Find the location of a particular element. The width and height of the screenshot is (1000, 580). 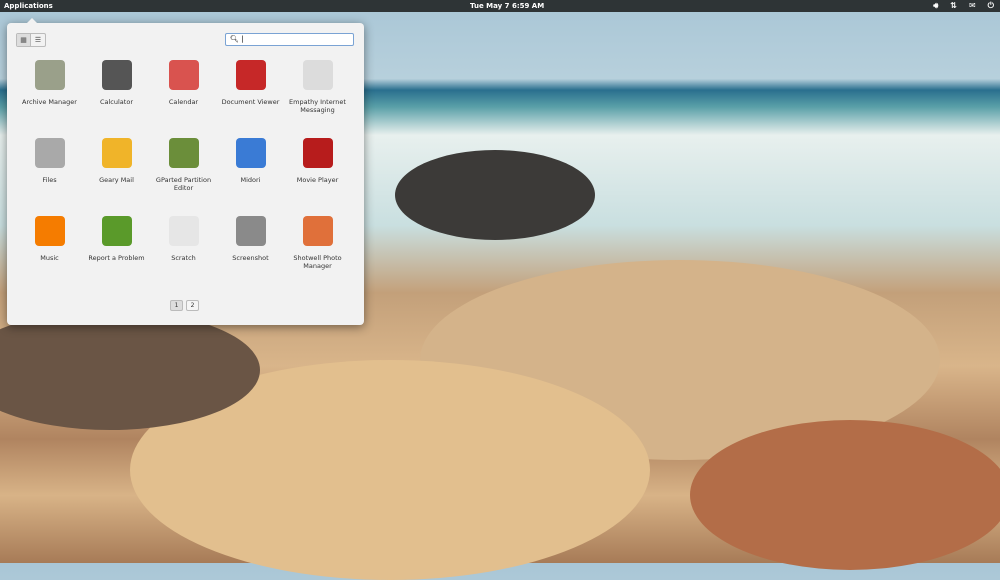

app-label: Music is located at coordinates (49, 258).